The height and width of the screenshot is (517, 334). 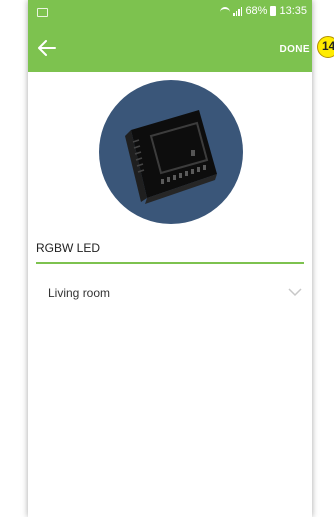 I want to click on back-arrow-icon, so click(x=47, y=48).